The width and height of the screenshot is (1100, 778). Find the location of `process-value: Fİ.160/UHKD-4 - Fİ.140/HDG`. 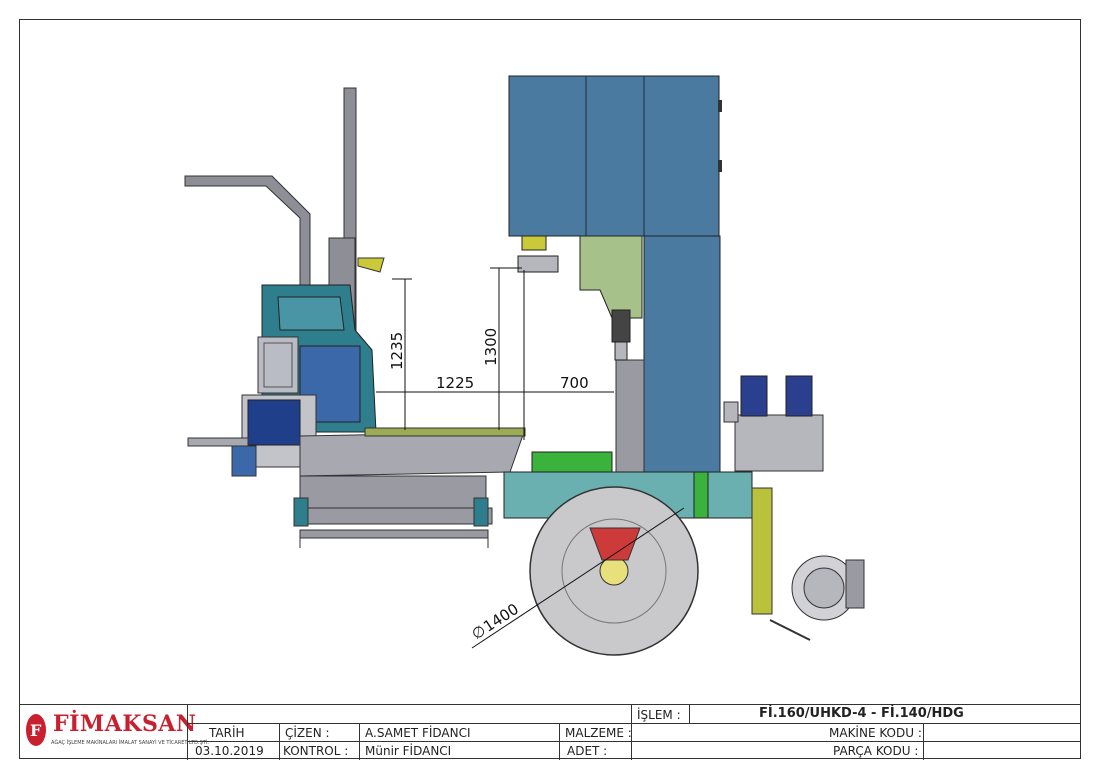

process-value: Fİ.160/UHKD-4 - Fİ.140/HDG is located at coordinates (861, 713).